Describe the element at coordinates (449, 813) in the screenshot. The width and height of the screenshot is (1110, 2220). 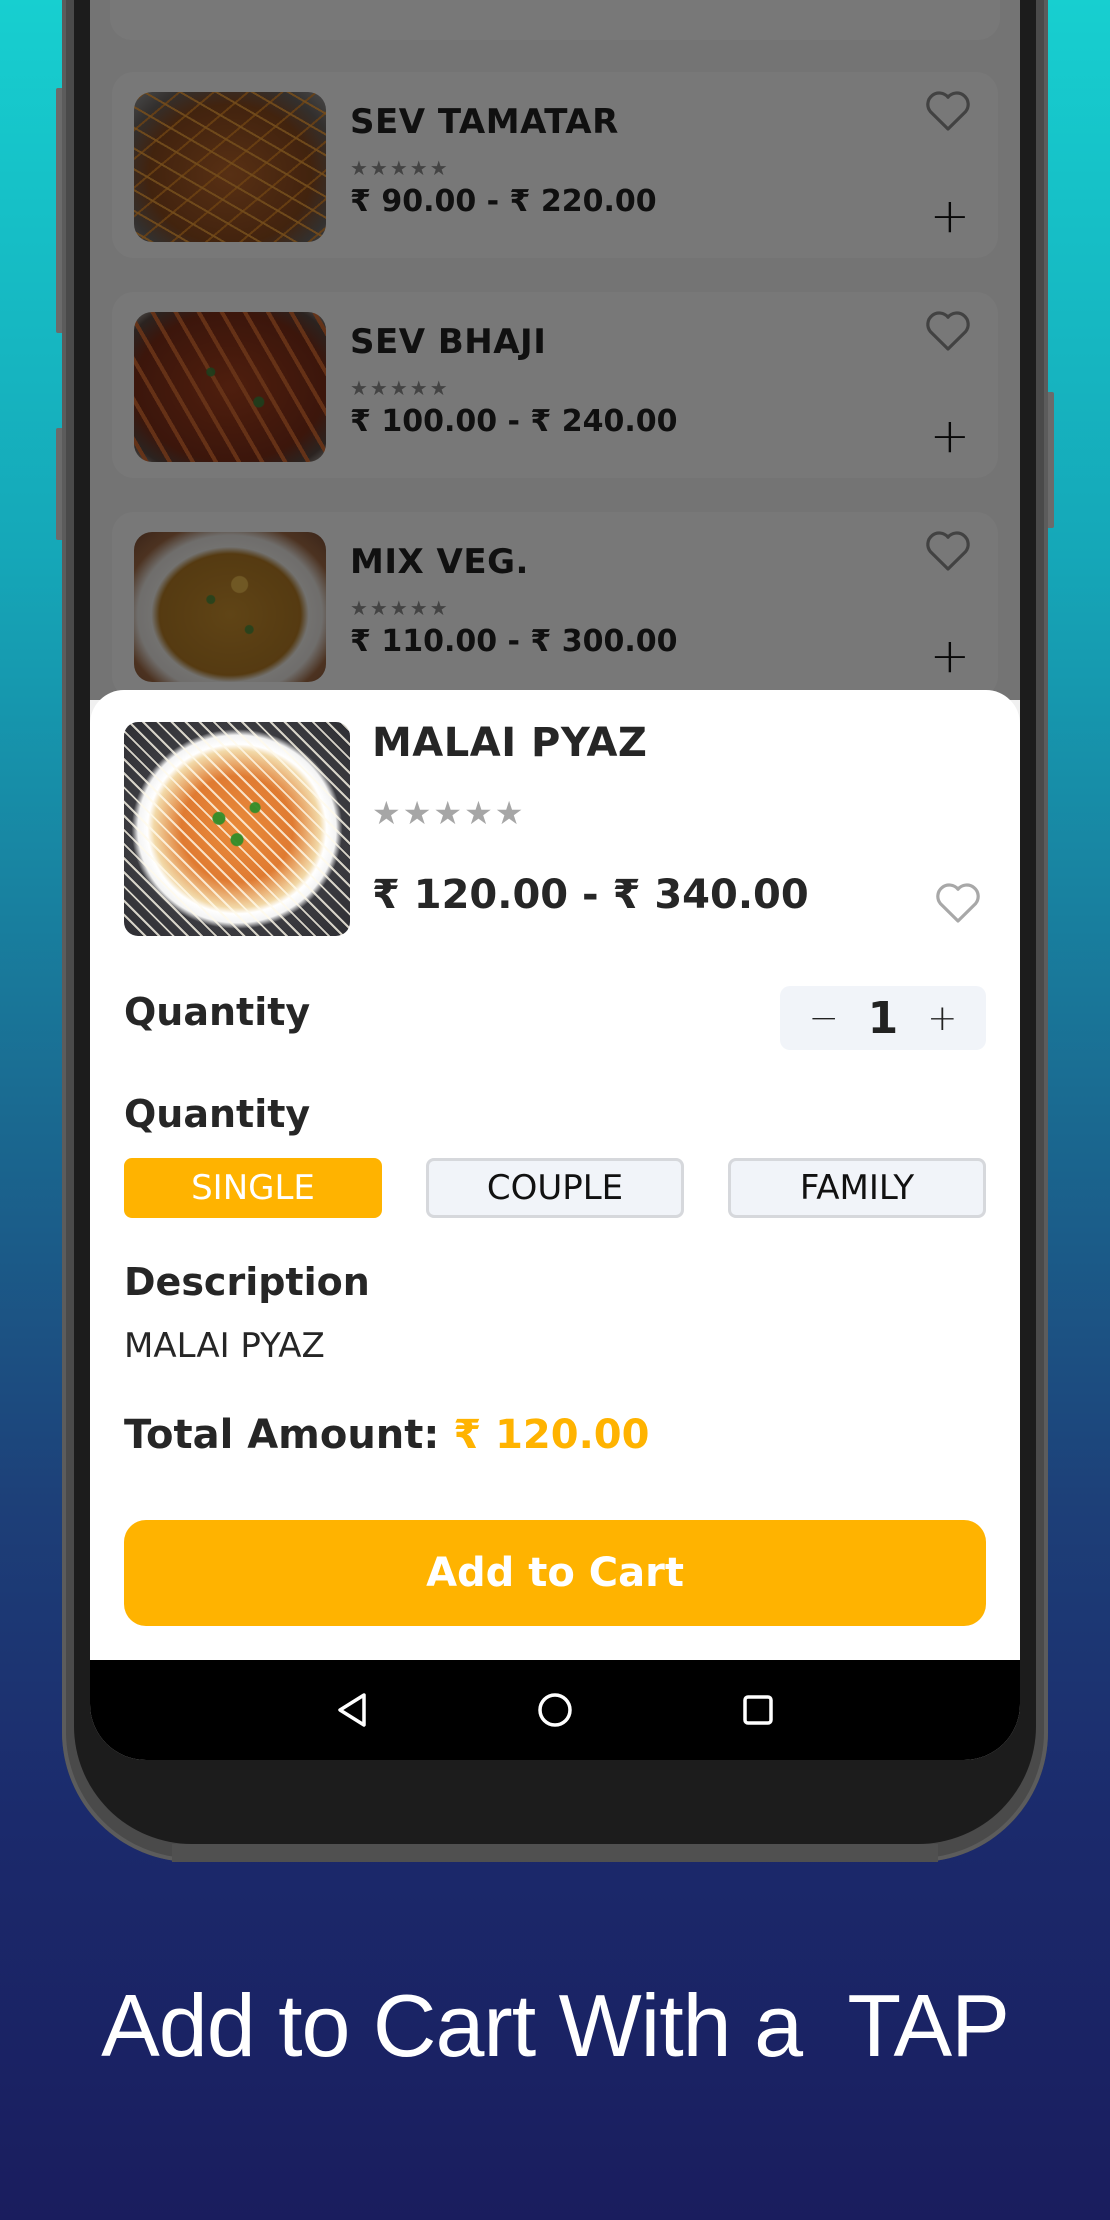
I see `rating-stars: ★★★★★` at that location.